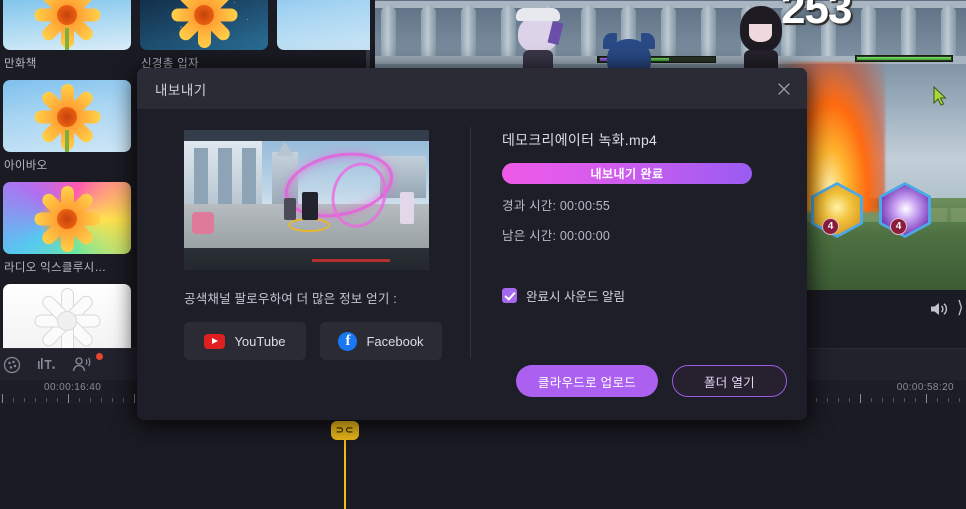 The height and width of the screenshot is (509, 966). What do you see at coordinates (46, 365) in the screenshot?
I see `text-tool-icon` at bounding box center [46, 365].